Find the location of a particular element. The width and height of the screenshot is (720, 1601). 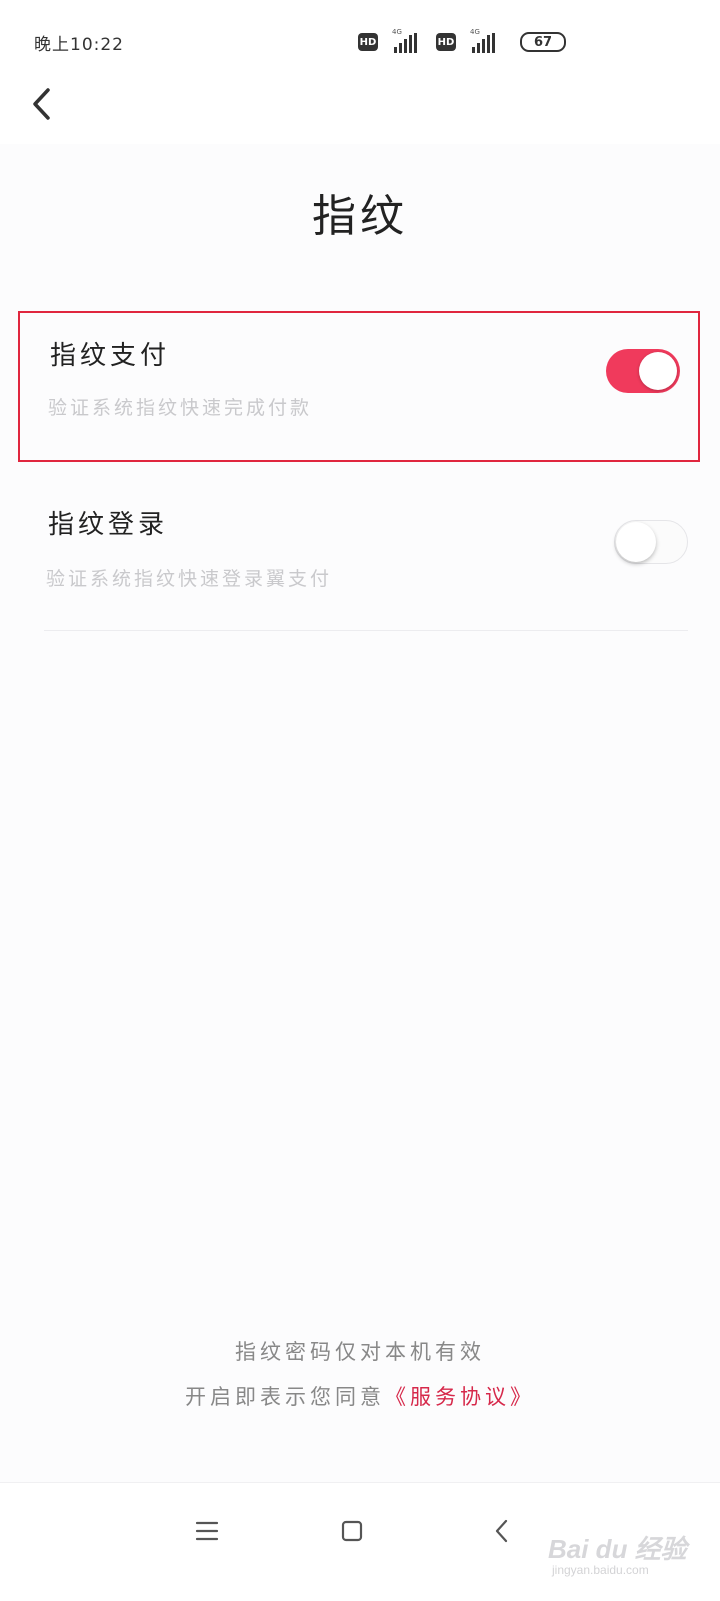

signal-icon-1: 4G is located at coordinates (407, 40).